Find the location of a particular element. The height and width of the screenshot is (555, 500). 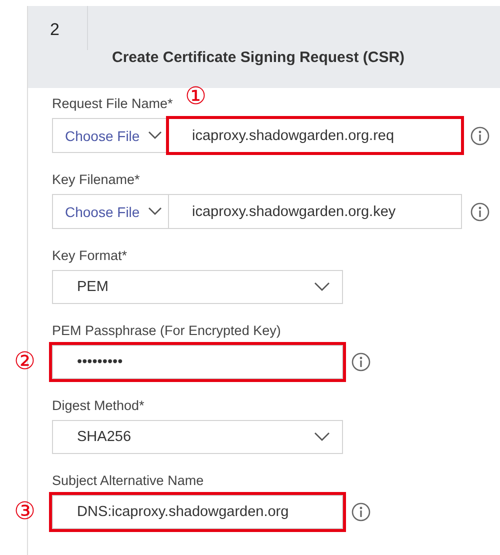

field-label: Subject Alternative Name is located at coordinates (128, 481).